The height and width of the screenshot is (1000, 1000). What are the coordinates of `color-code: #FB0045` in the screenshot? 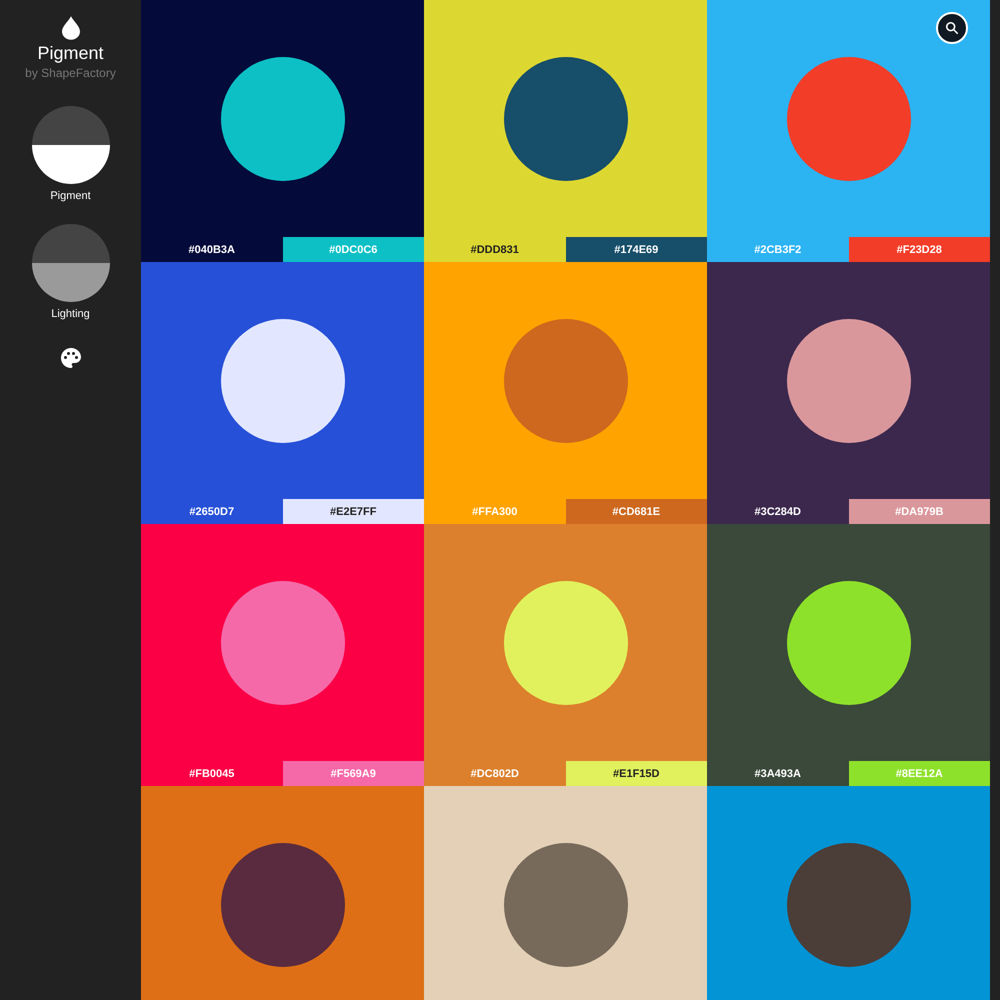 It's located at (211, 773).